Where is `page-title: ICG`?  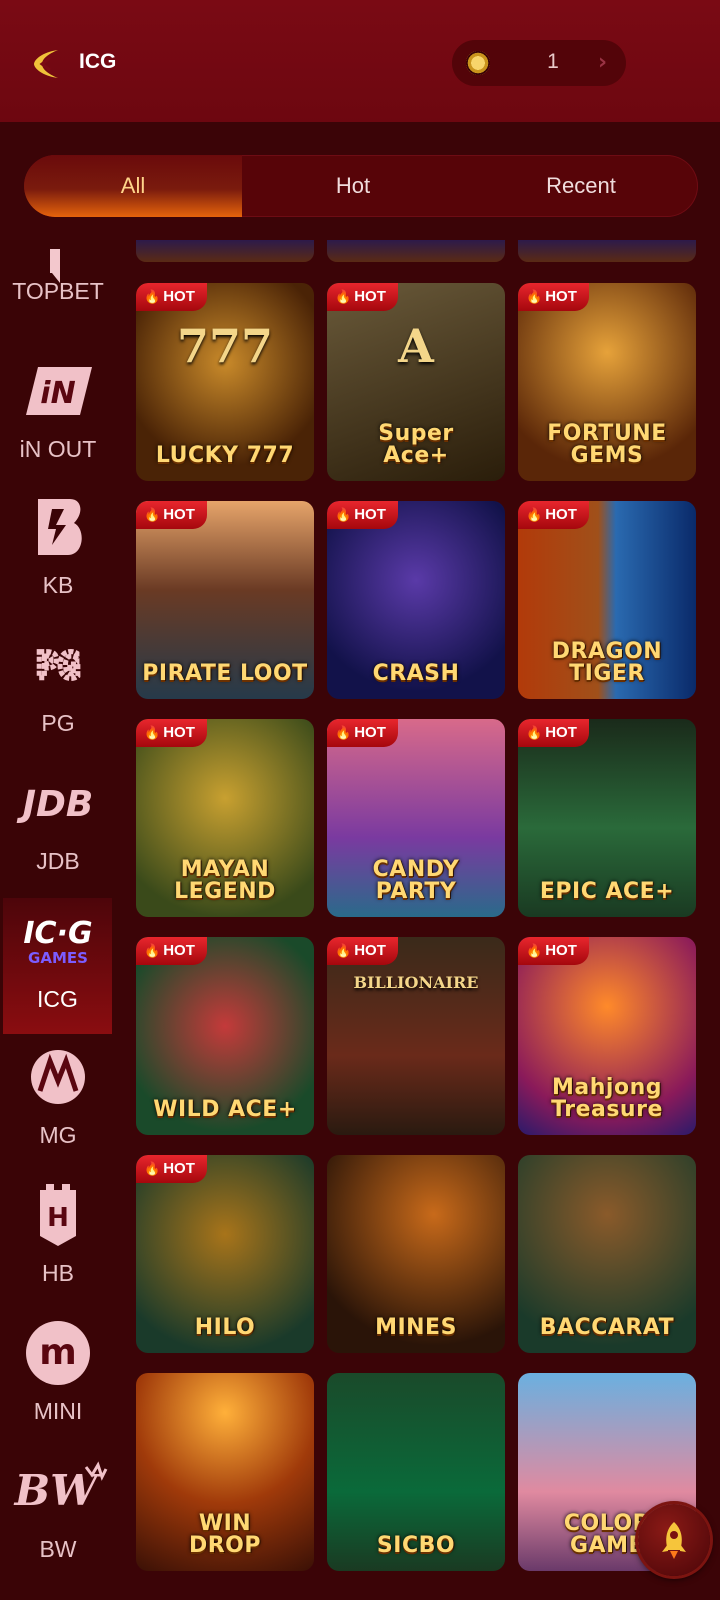
page-title: ICG is located at coordinates (98, 61).